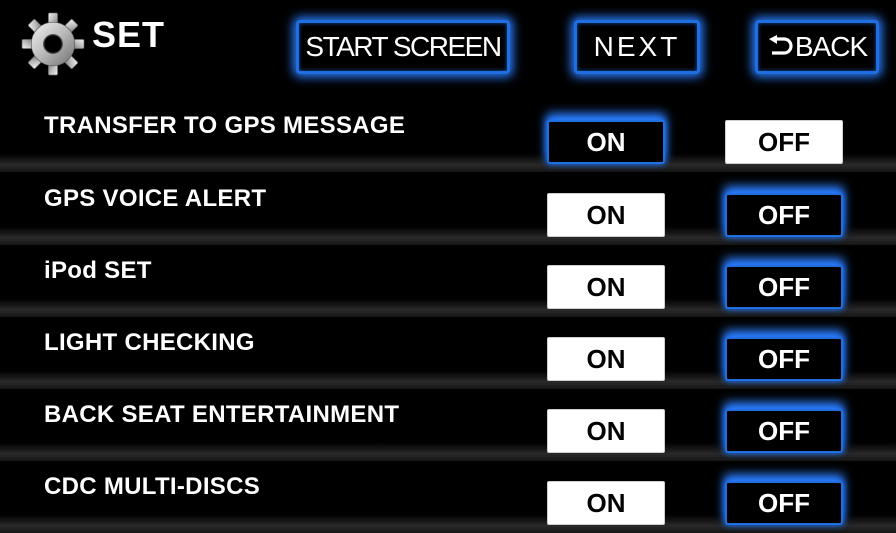  Describe the element at coordinates (53, 44) in the screenshot. I see `gear-icon` at that location.